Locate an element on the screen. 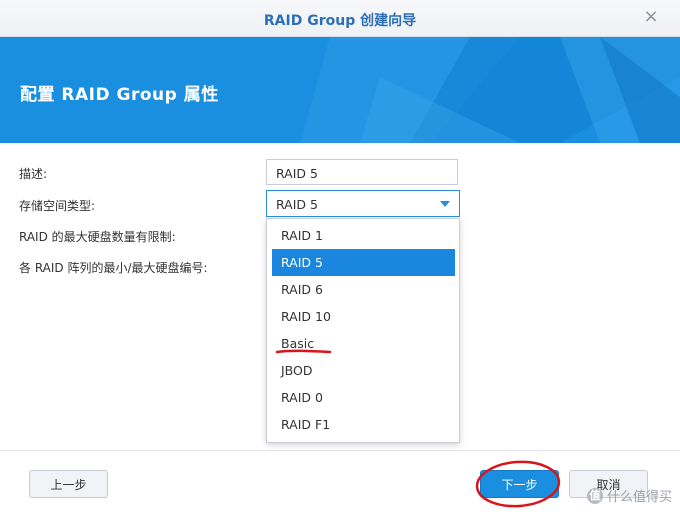  dropdown-option-raidf1: RAID F1 is located at coordinates (363, 424).